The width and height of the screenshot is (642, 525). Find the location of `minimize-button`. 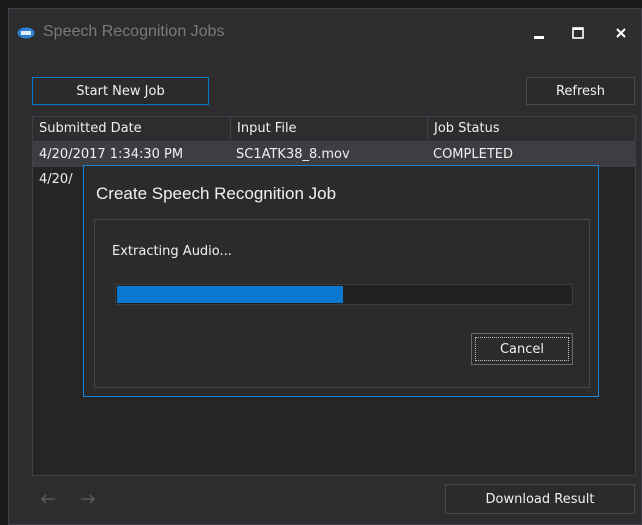

minimize-button is located at coordinates (539, 33).